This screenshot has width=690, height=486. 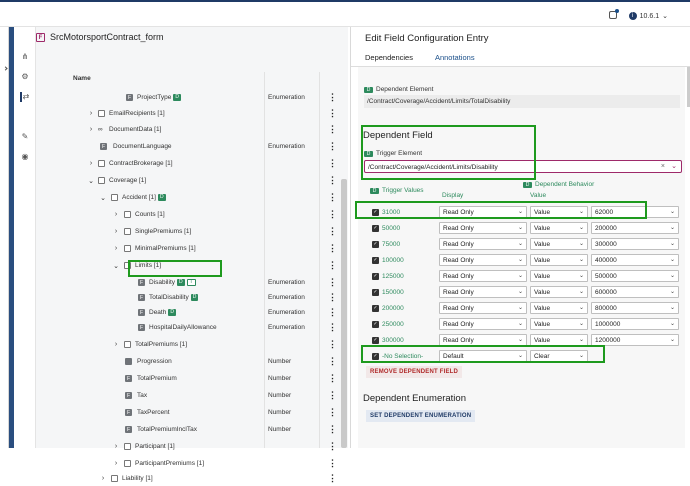 I want to click on tree-row: F Disability D T Enumeration ⋮, so click(x=192, y=282).